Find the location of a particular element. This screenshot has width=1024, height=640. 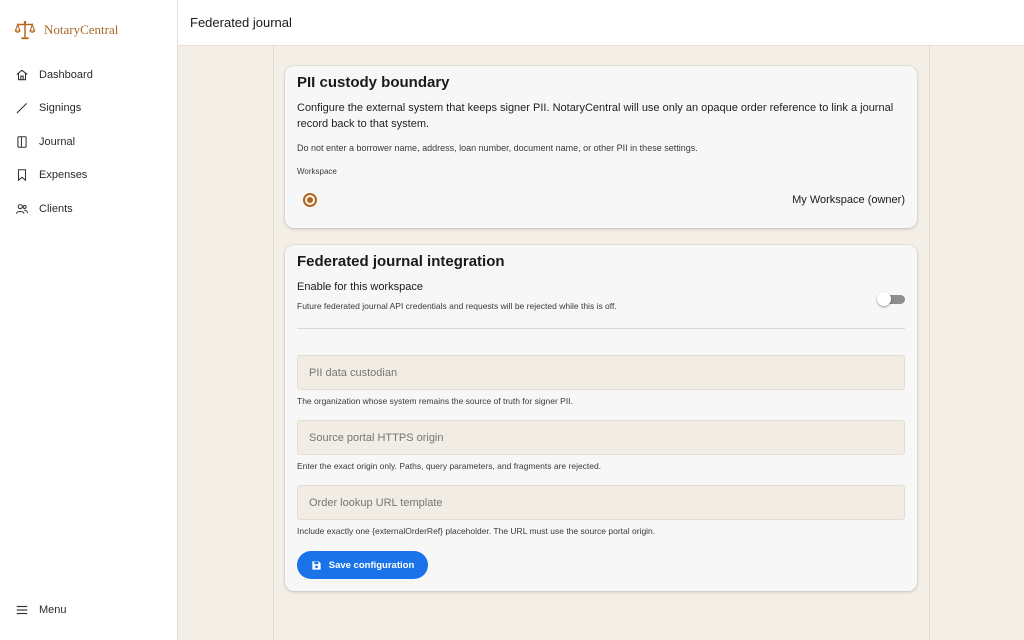

sidebar-item-label: Signings is located at coordinates (60, 108).